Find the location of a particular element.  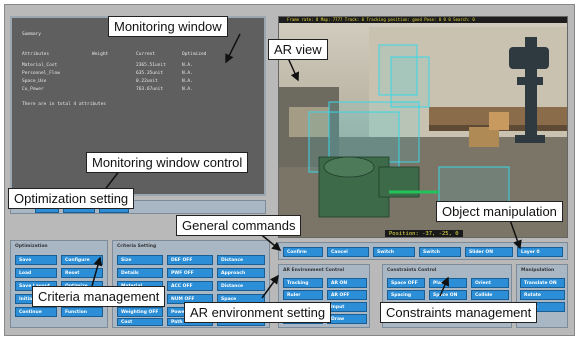

callout-ar-environment-setting: AR environment setting is located at coordinates (258, 312).